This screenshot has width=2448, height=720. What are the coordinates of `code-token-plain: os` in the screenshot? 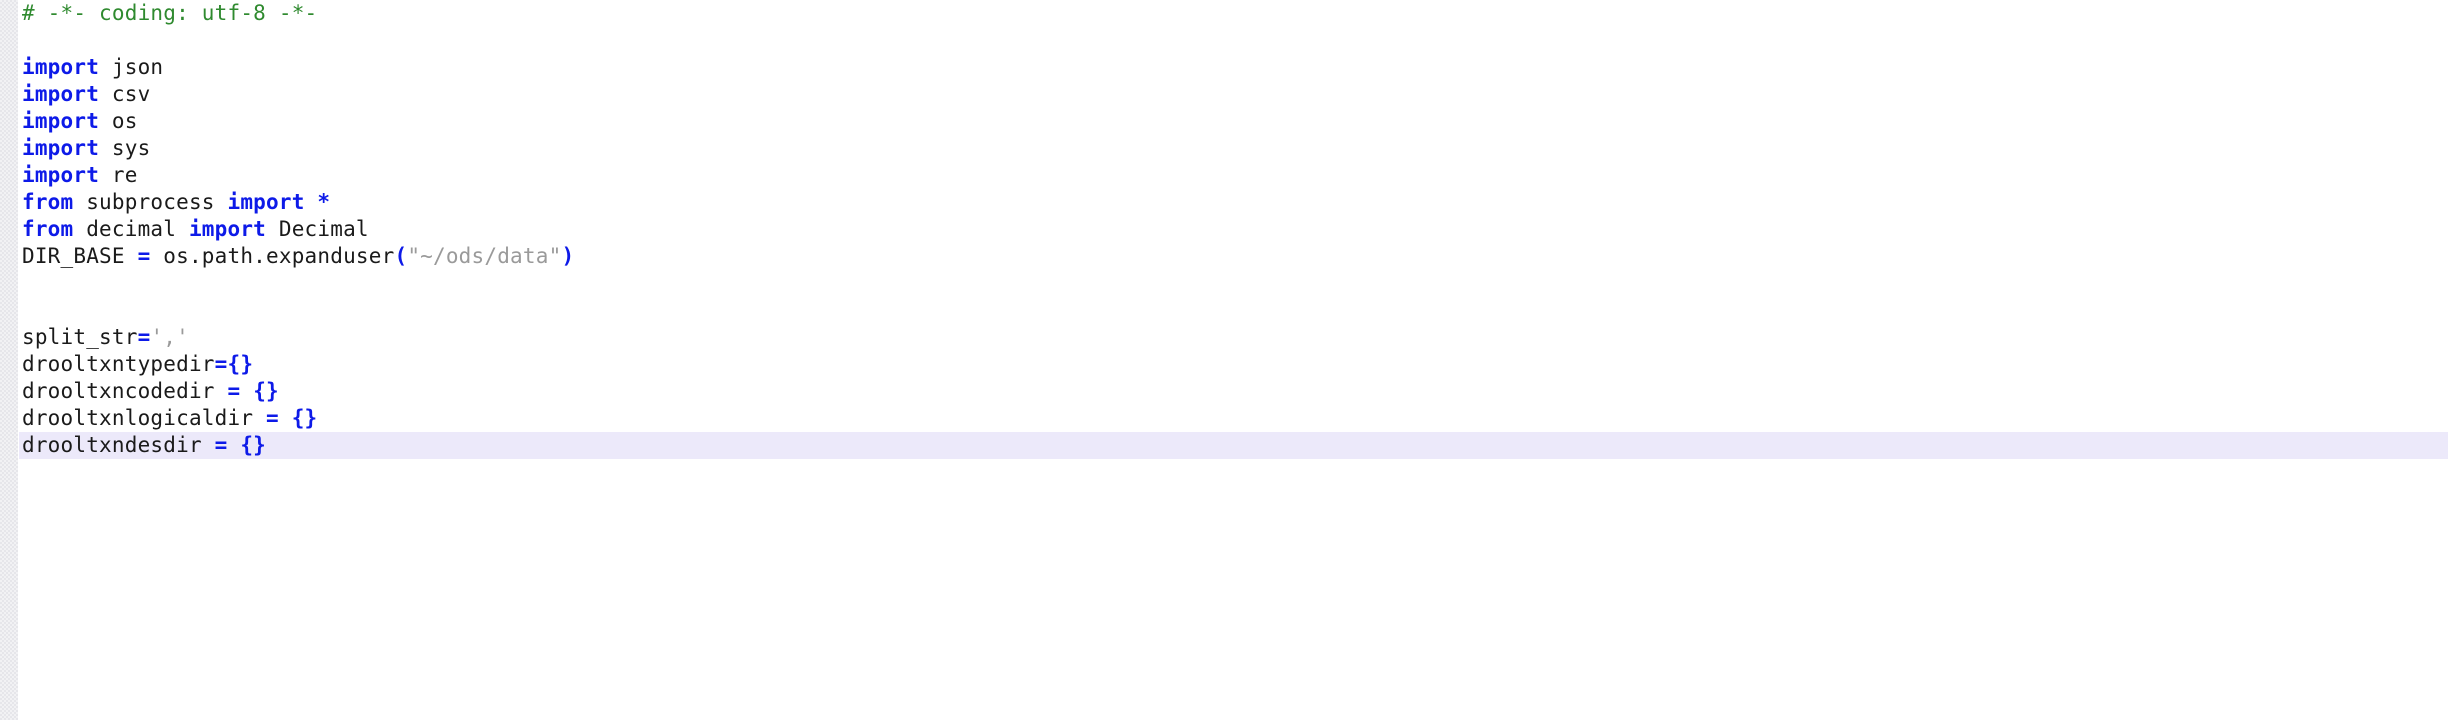 It's located at (118, 121).